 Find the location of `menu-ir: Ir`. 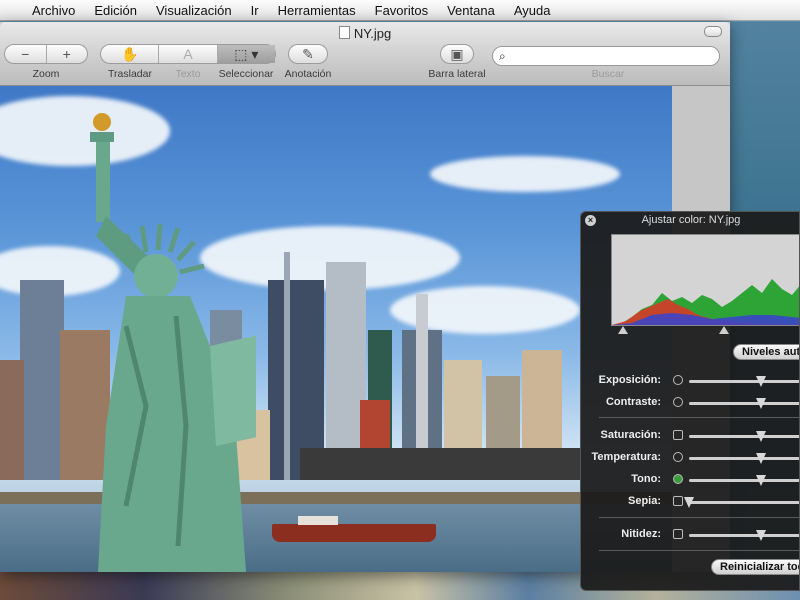

menu-ir: Ir is located at coordinates (254, 10).